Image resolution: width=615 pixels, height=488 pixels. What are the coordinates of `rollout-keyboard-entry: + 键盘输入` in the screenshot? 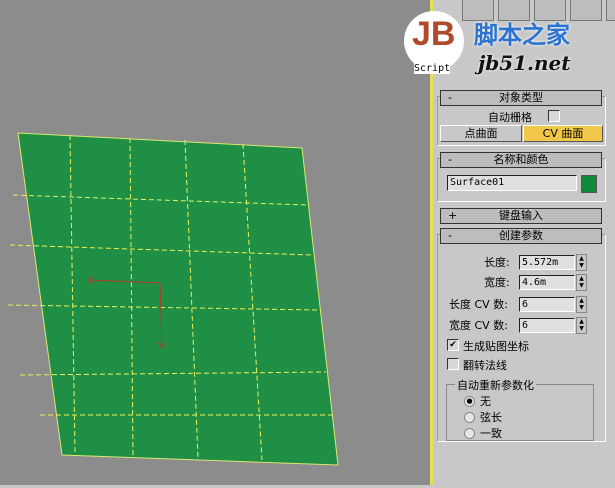 It's located at (521, 216).